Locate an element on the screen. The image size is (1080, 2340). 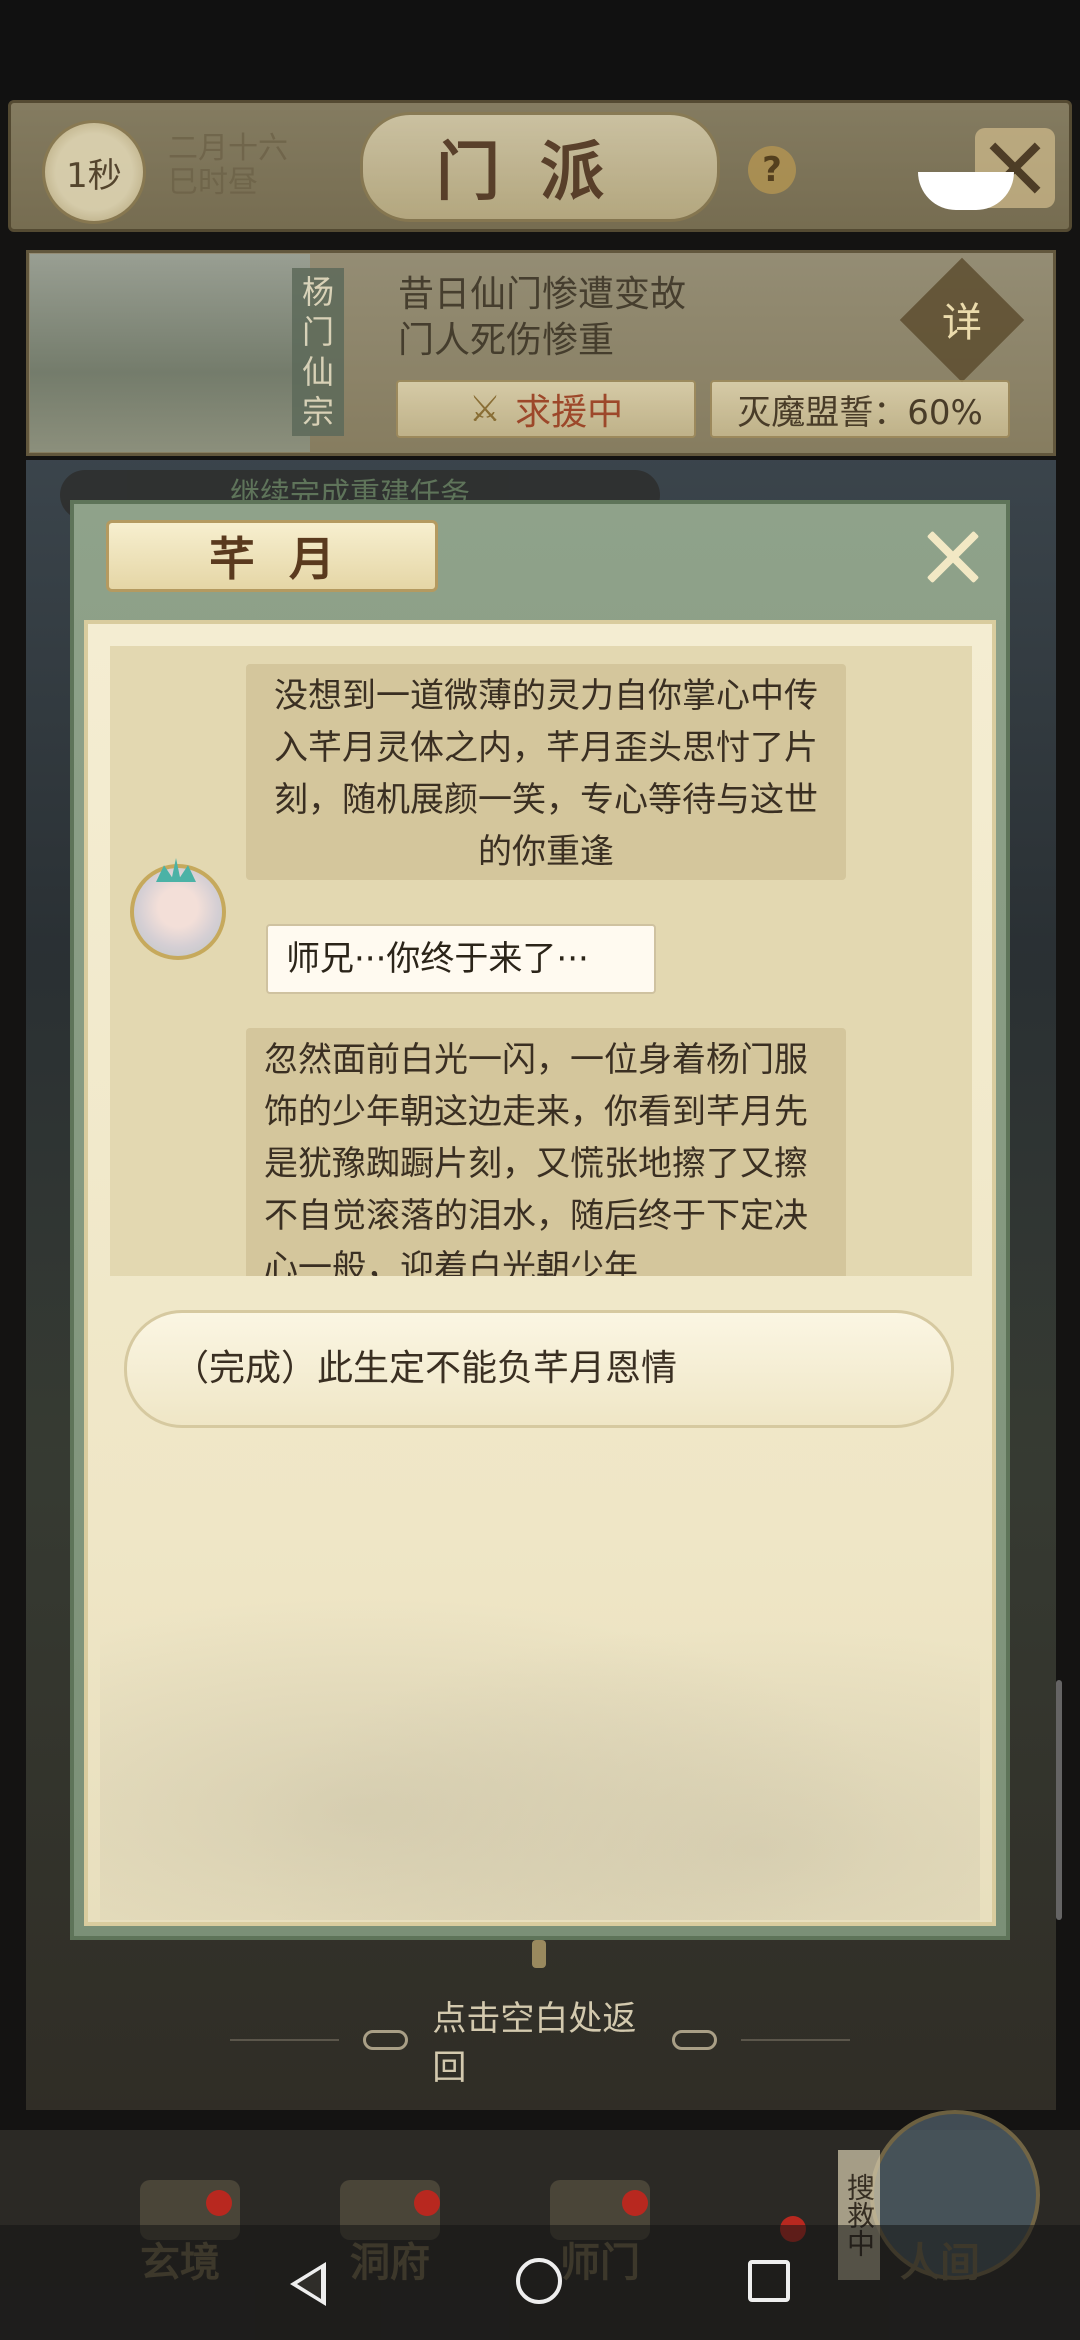
detail-label: 详 is located at coordinates (962, 319).